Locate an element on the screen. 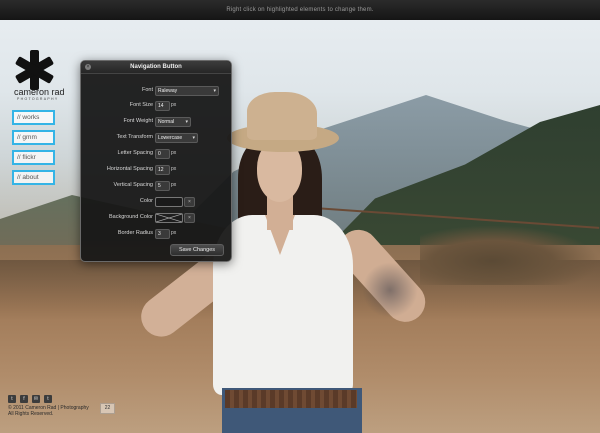 The width and height of the screenshot is (600, 433). font-value: Raleway is located at coordinates (168, 91).